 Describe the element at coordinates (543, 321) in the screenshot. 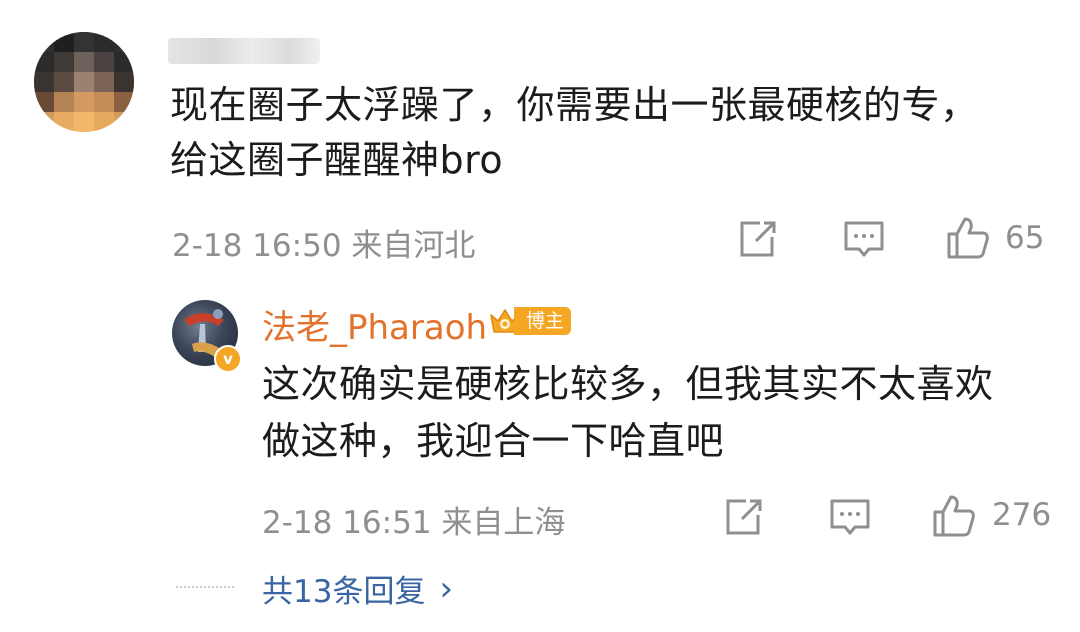

I see `blogger-badge-label: 博主` at that location.